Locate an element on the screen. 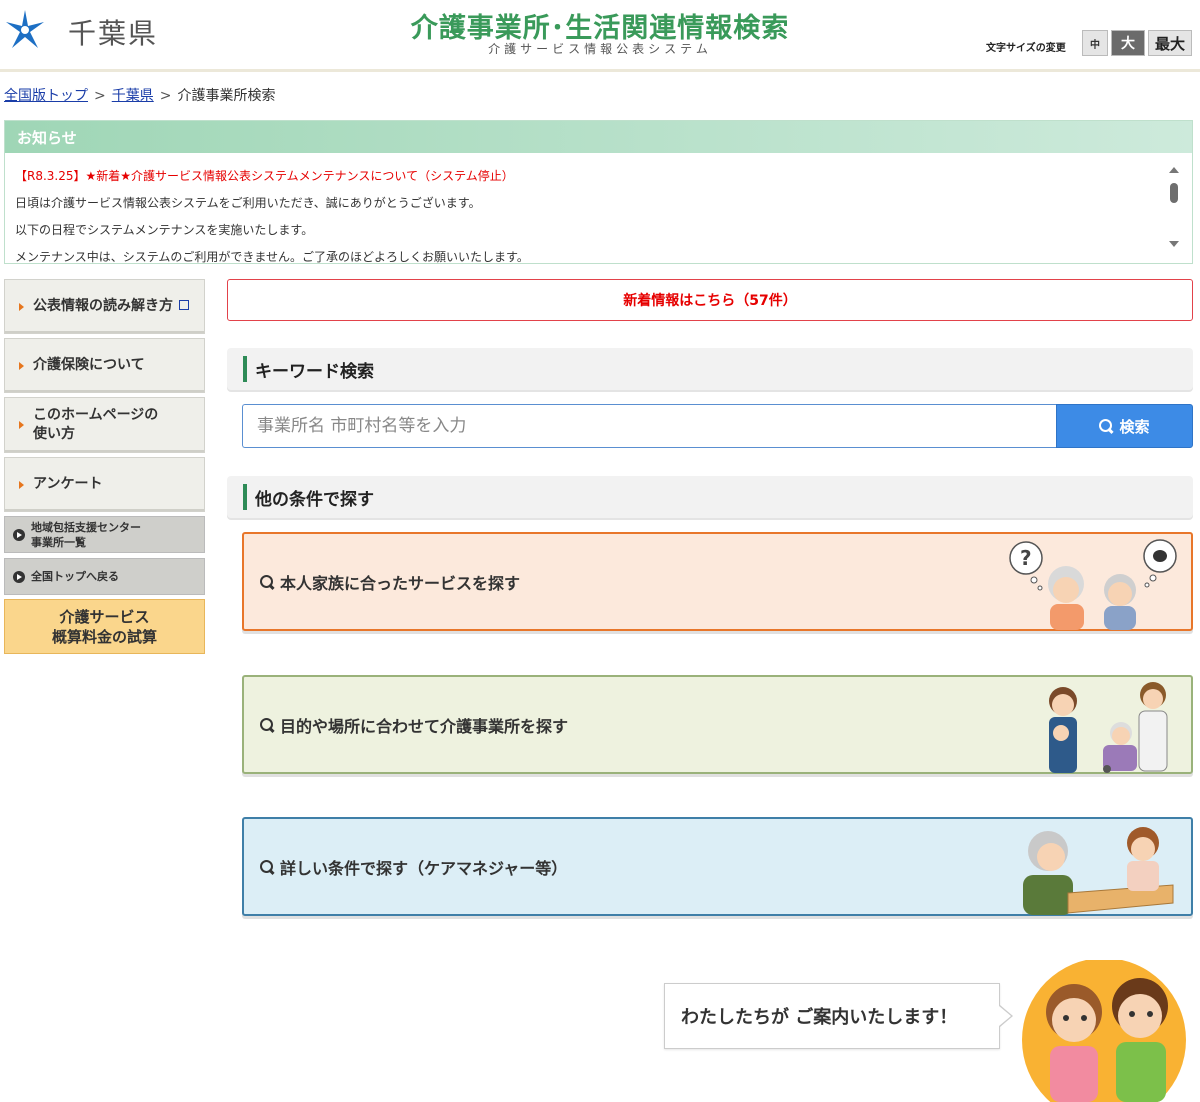  care-manager-illustration is located at coordinates (1098, 871).